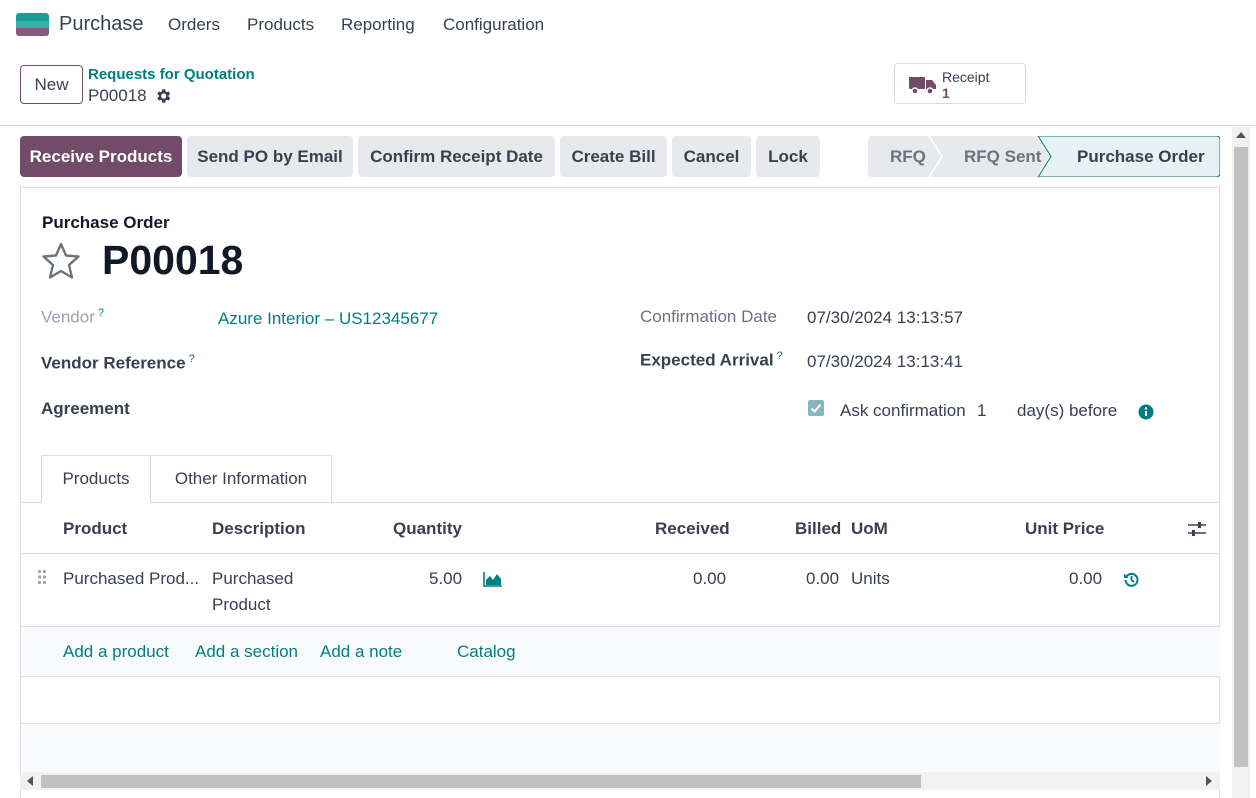 The height and width of the screenshot is (798, 1256). I want to click on col-uom: UoM, so click(869, 529).